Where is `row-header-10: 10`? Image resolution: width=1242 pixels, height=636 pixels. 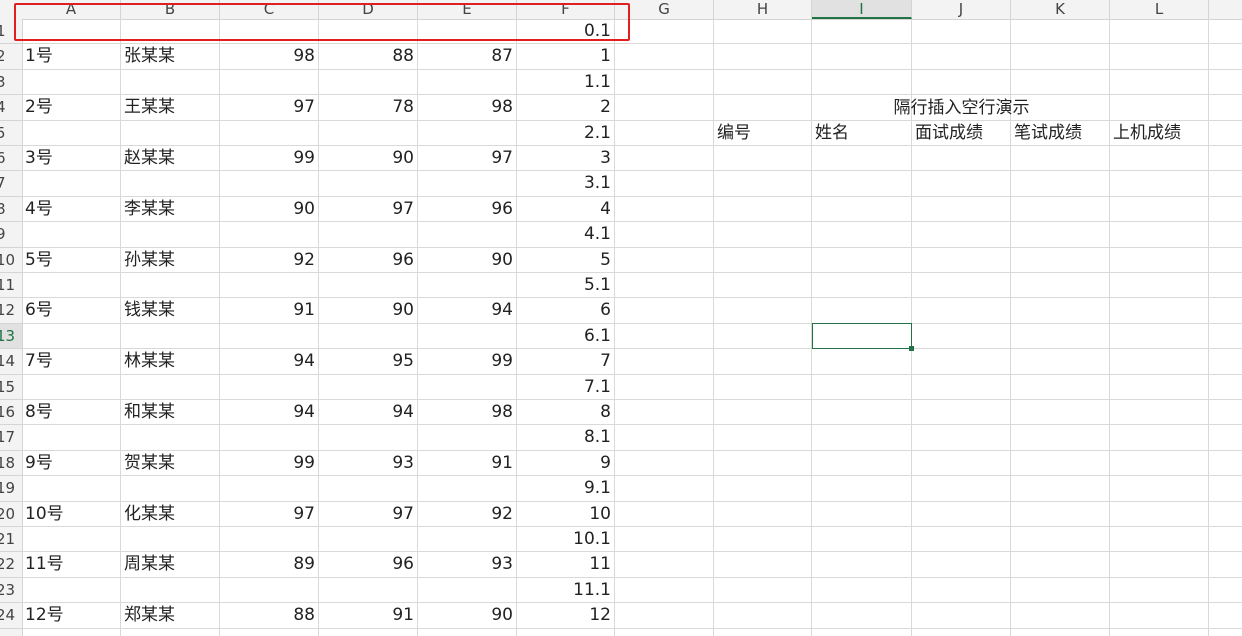
row-header-10: 10 is located at coordinates (11, 260).